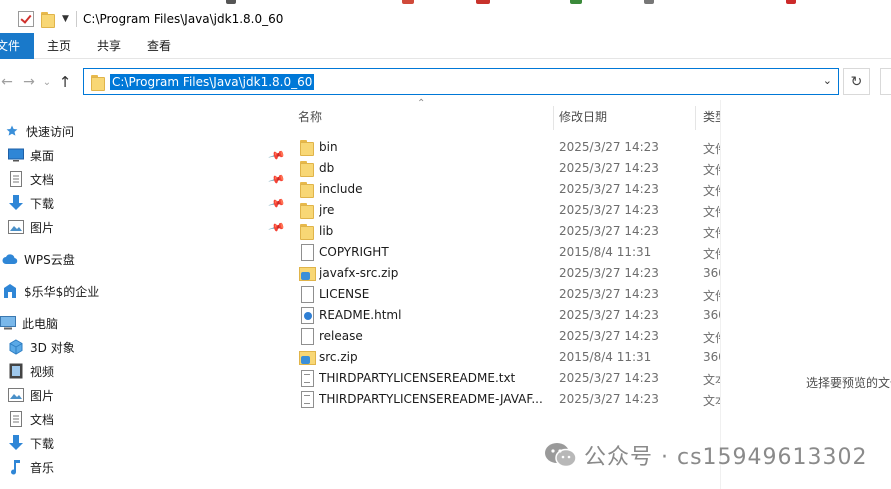 The image size is (891, 489). I want to click on nav-item-downloads-pc: 下载, so click(148, 443).